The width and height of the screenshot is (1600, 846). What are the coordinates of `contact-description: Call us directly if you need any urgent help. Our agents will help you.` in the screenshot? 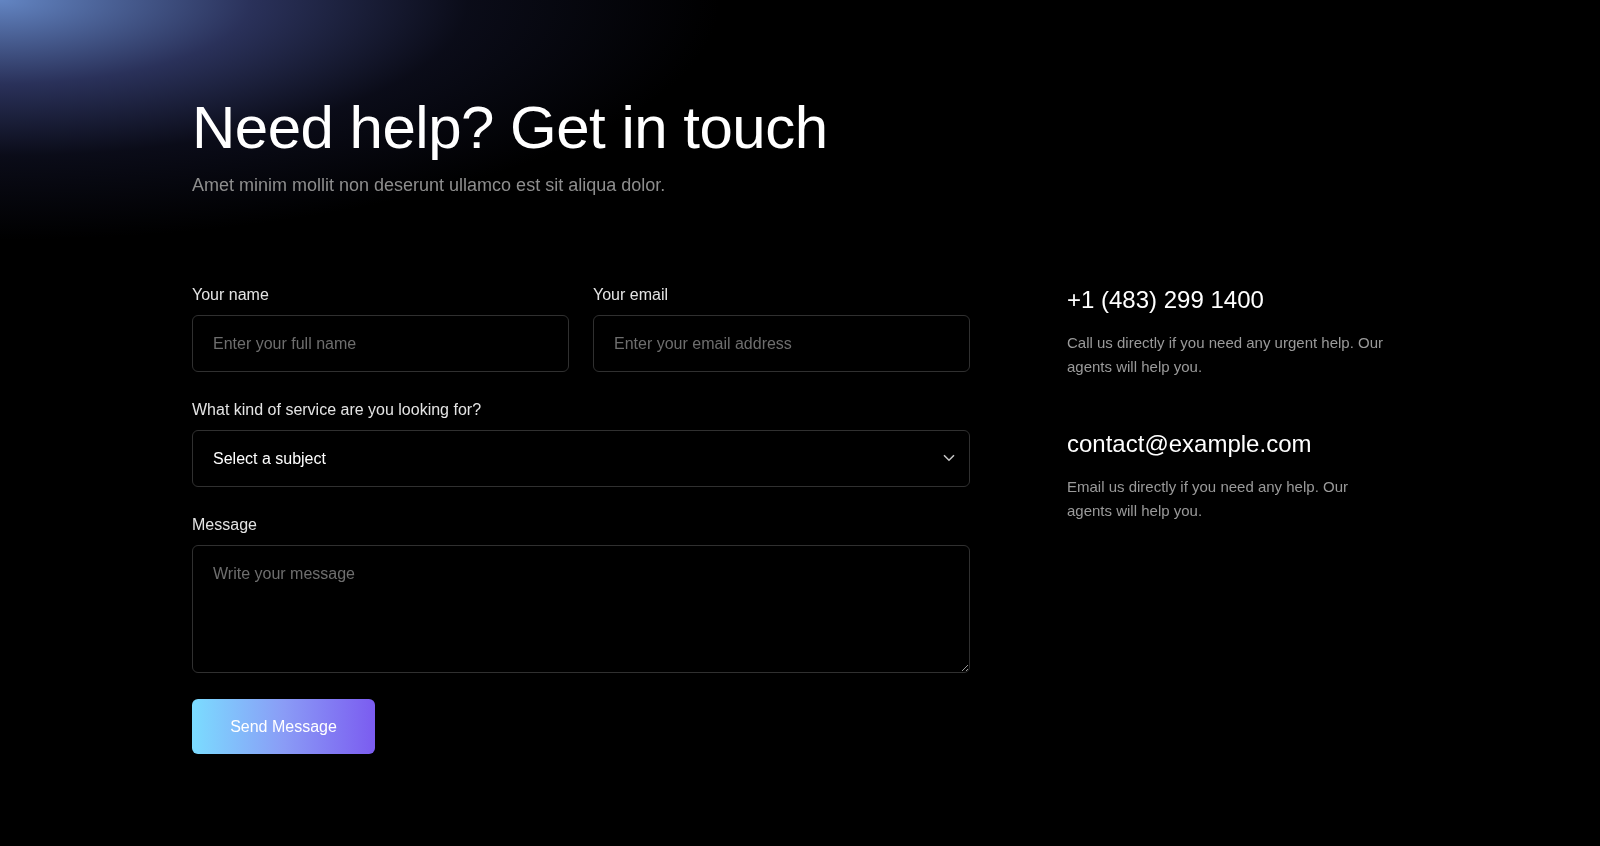 It's located at (1225, 355).